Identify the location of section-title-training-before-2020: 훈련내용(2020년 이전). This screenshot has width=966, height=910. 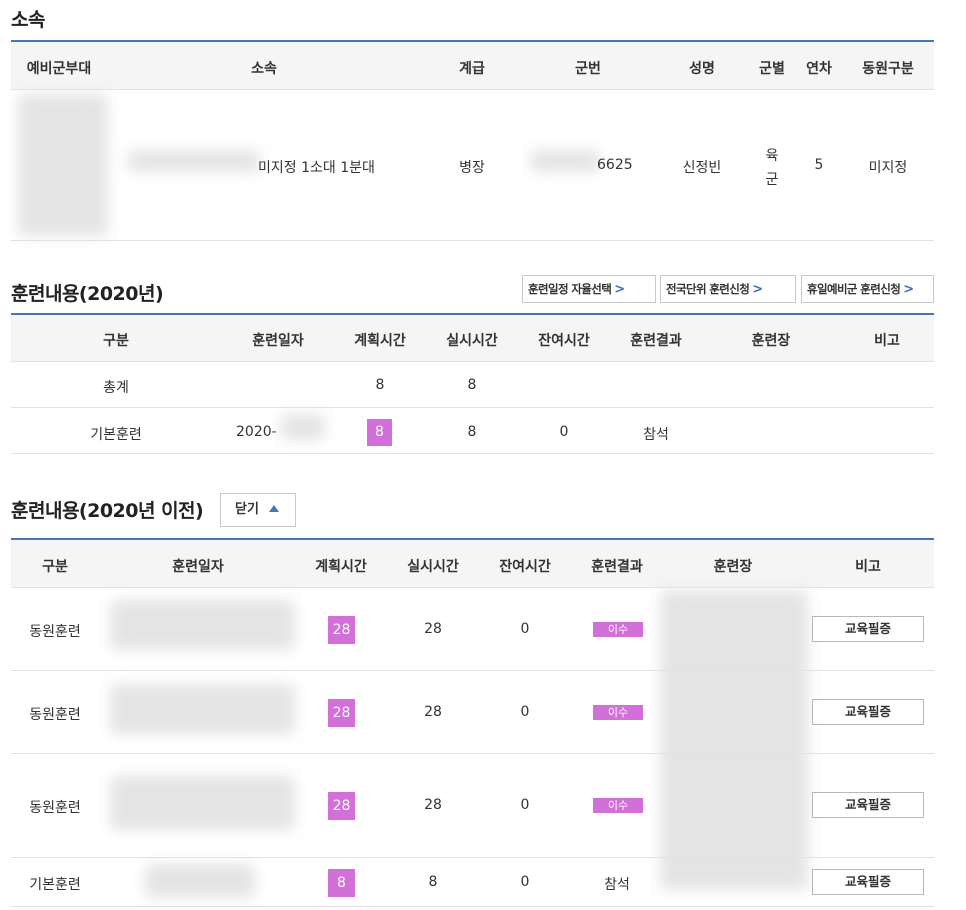
(107, 511).